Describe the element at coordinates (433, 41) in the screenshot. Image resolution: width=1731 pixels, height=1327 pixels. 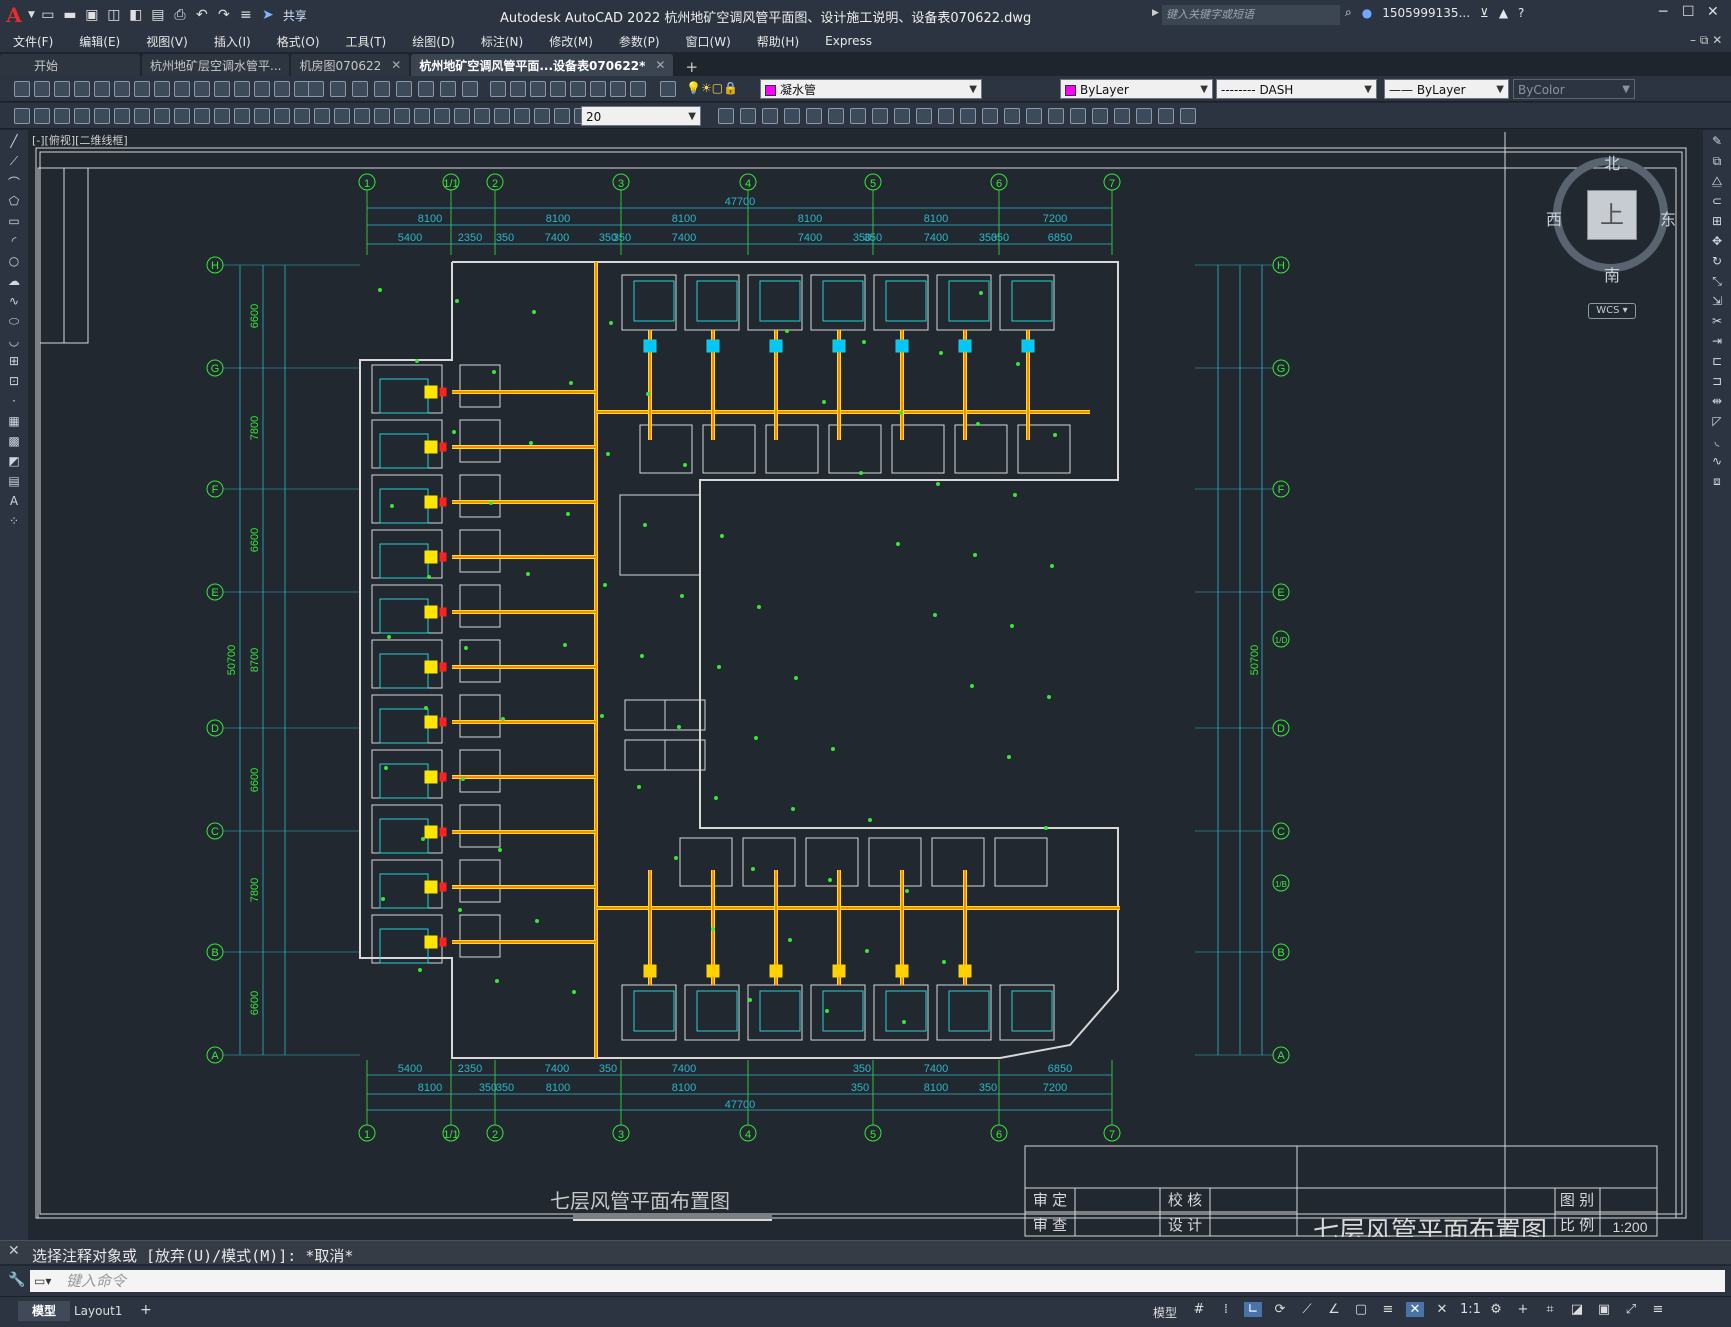
I see `menu-draw: 绘图(D)` at that location.